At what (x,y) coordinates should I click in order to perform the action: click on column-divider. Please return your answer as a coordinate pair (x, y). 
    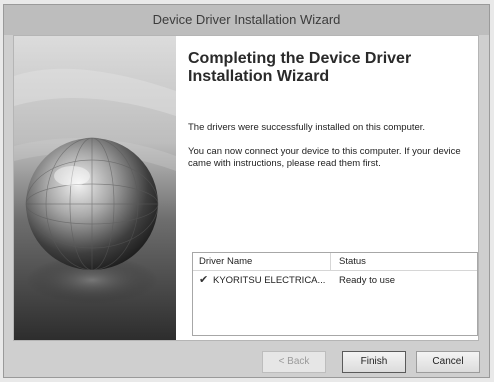
    Looking at the image, I should click on (330, 262).